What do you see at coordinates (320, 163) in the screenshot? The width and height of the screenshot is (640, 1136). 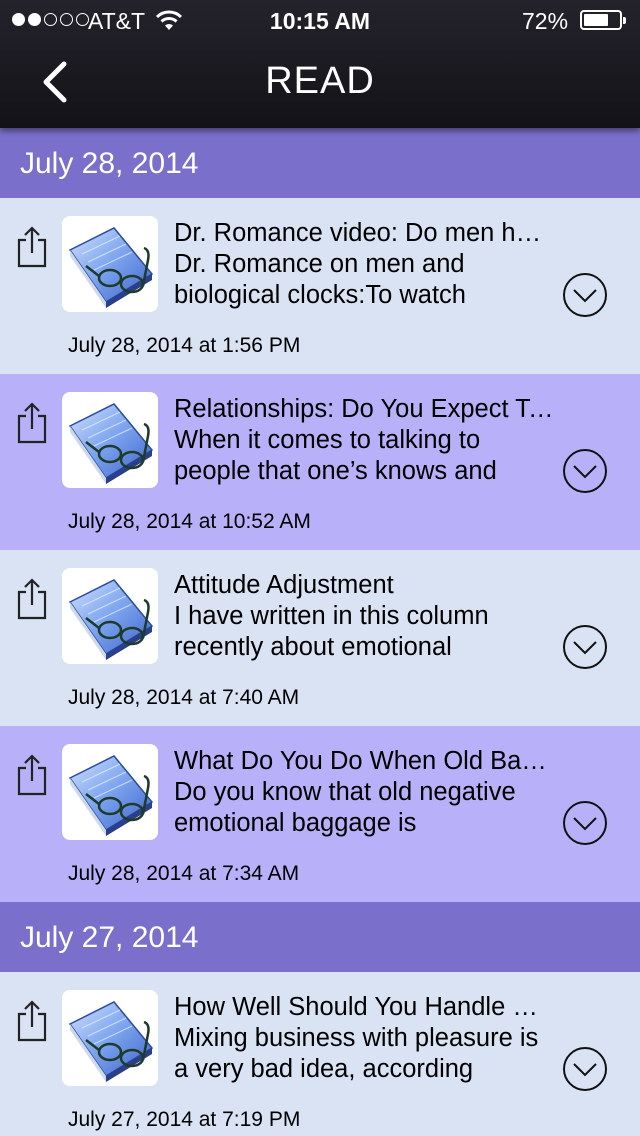 I see `section-date-header: July 28, 2014` at bounding box center [320, 163].